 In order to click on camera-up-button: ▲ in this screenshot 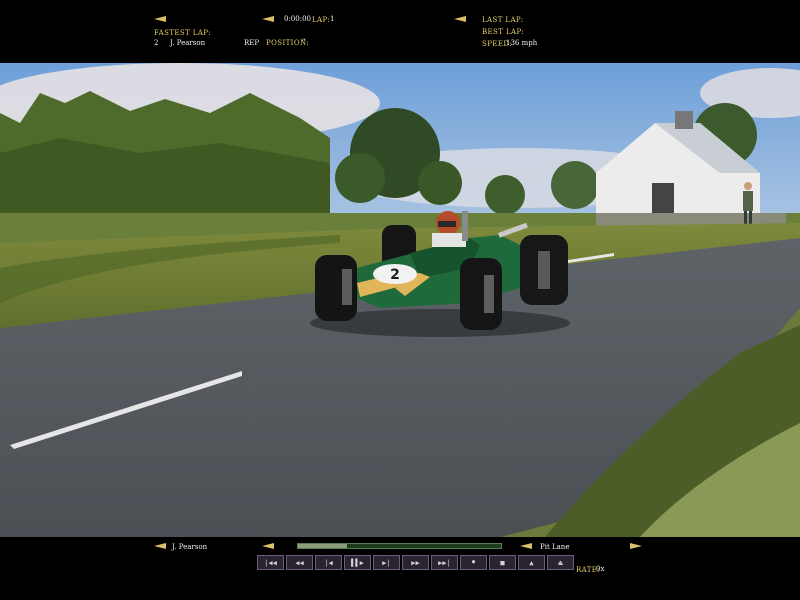, I will do `click(531, 562)`.